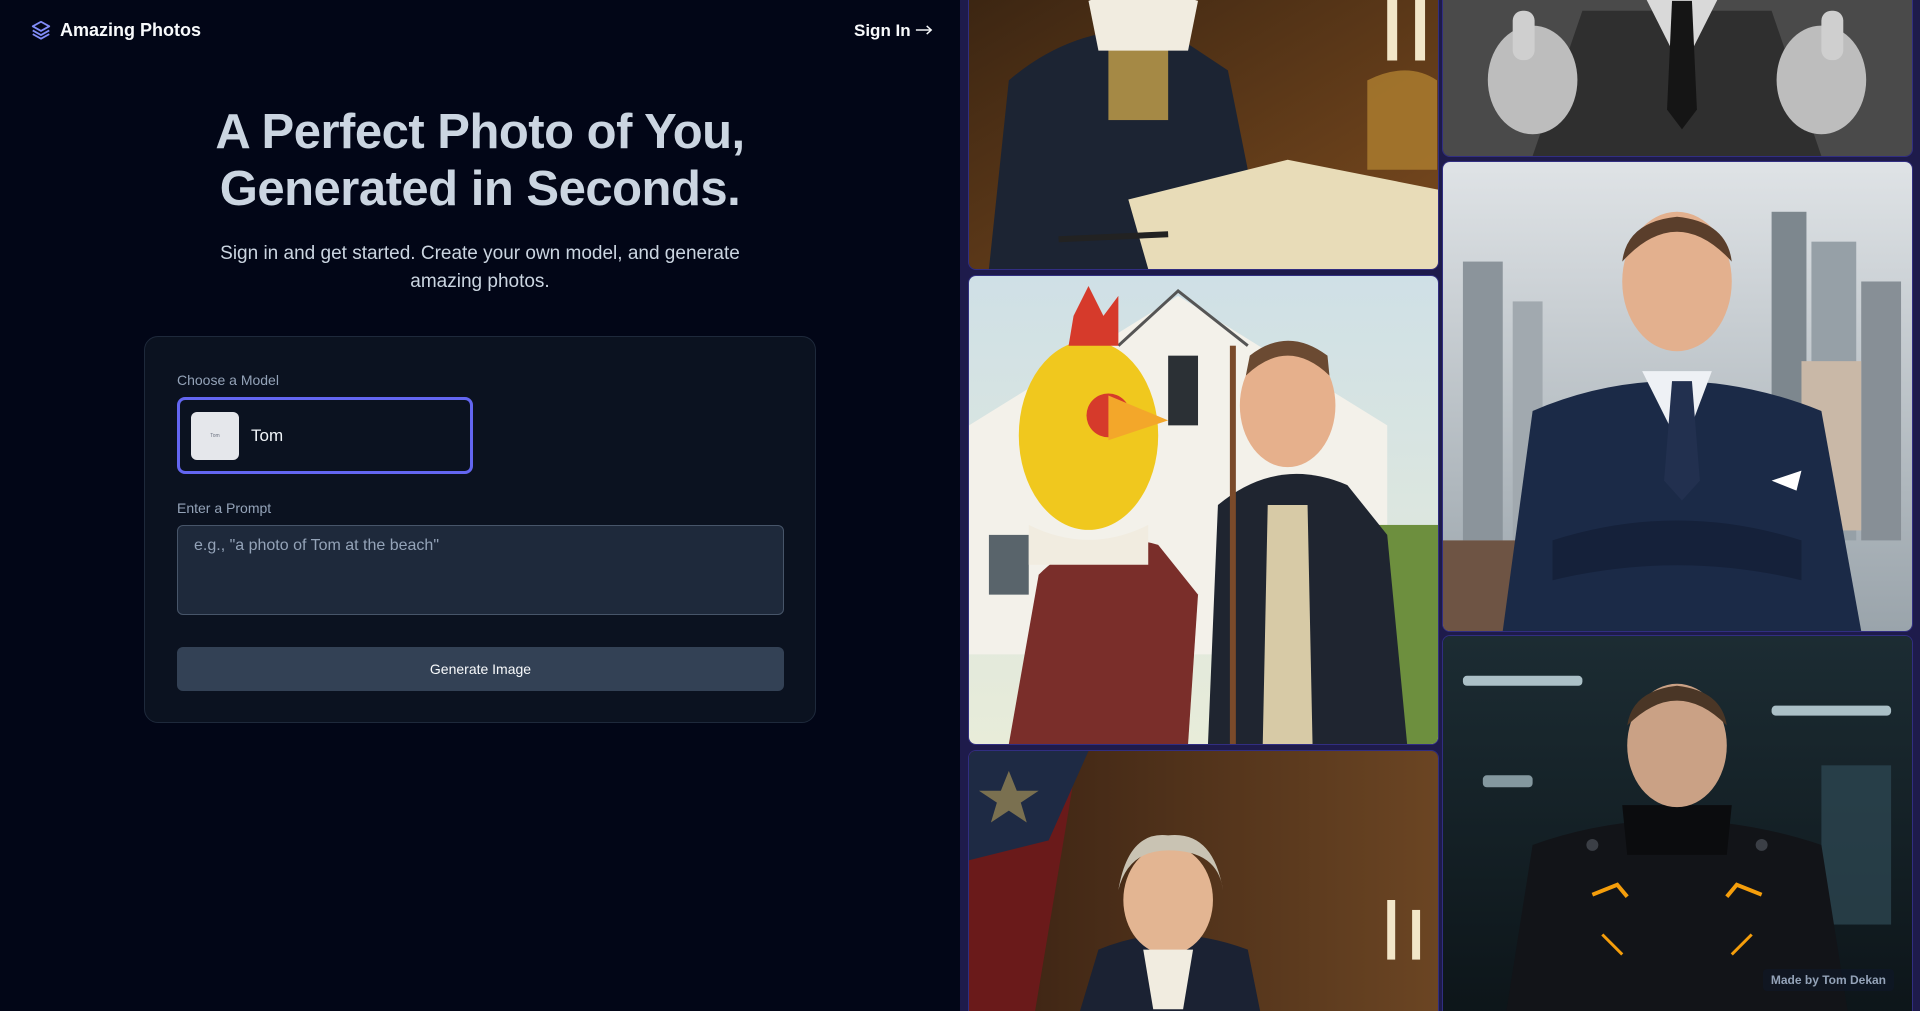 The height and width of the screenshot is (1011, 1920). Describe the element at coordinates (480, 669) in the screenshot. I see `generate-image-button: Generate Image` at that location.